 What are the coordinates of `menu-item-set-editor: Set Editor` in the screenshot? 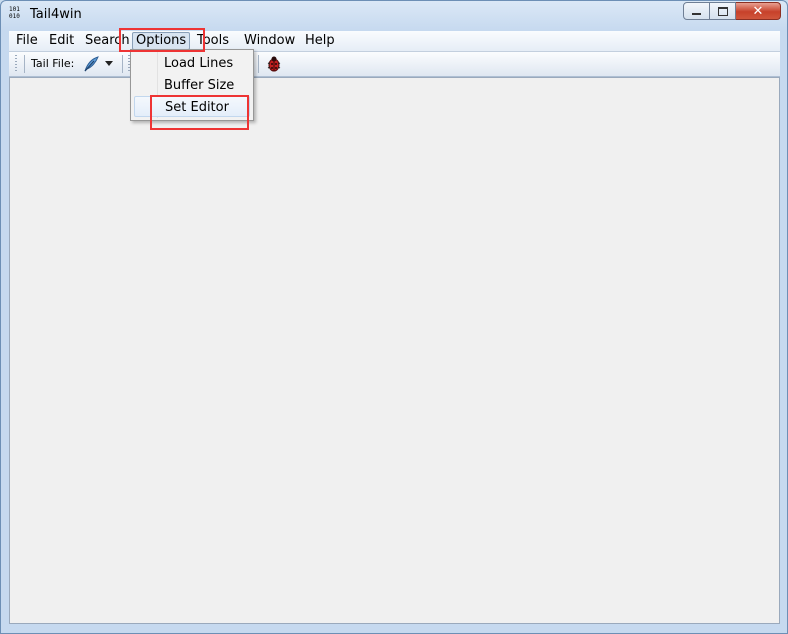 It's located at (192, 106).